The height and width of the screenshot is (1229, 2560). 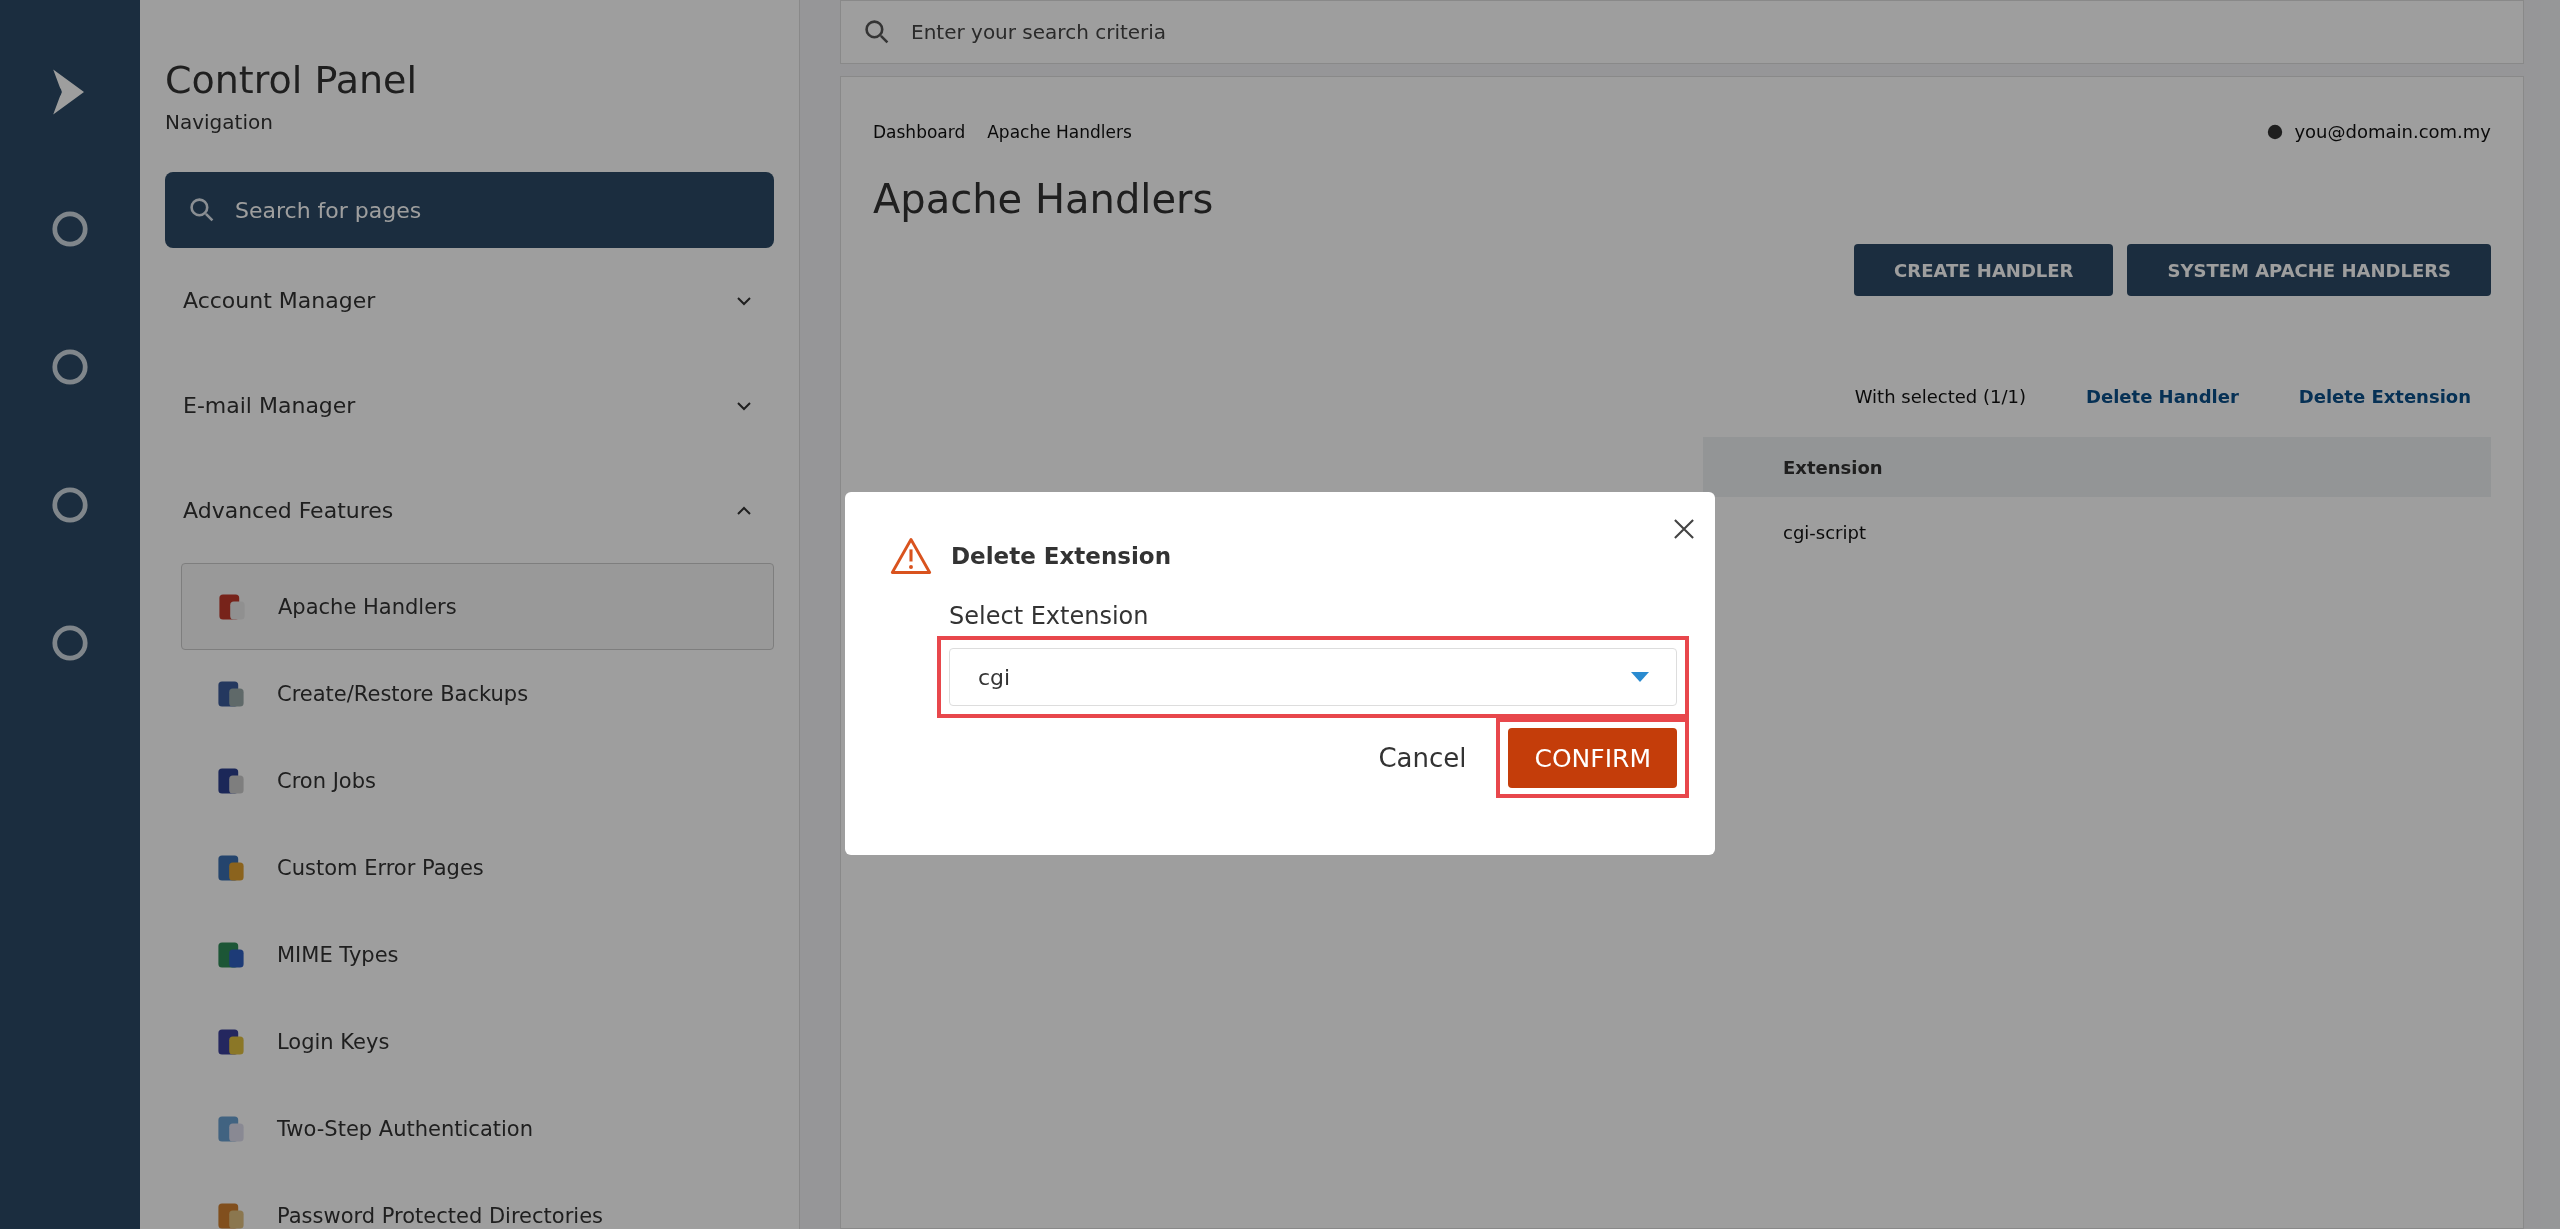 I want to click on field-label: Select Extension, so click(x=1049, y=616).